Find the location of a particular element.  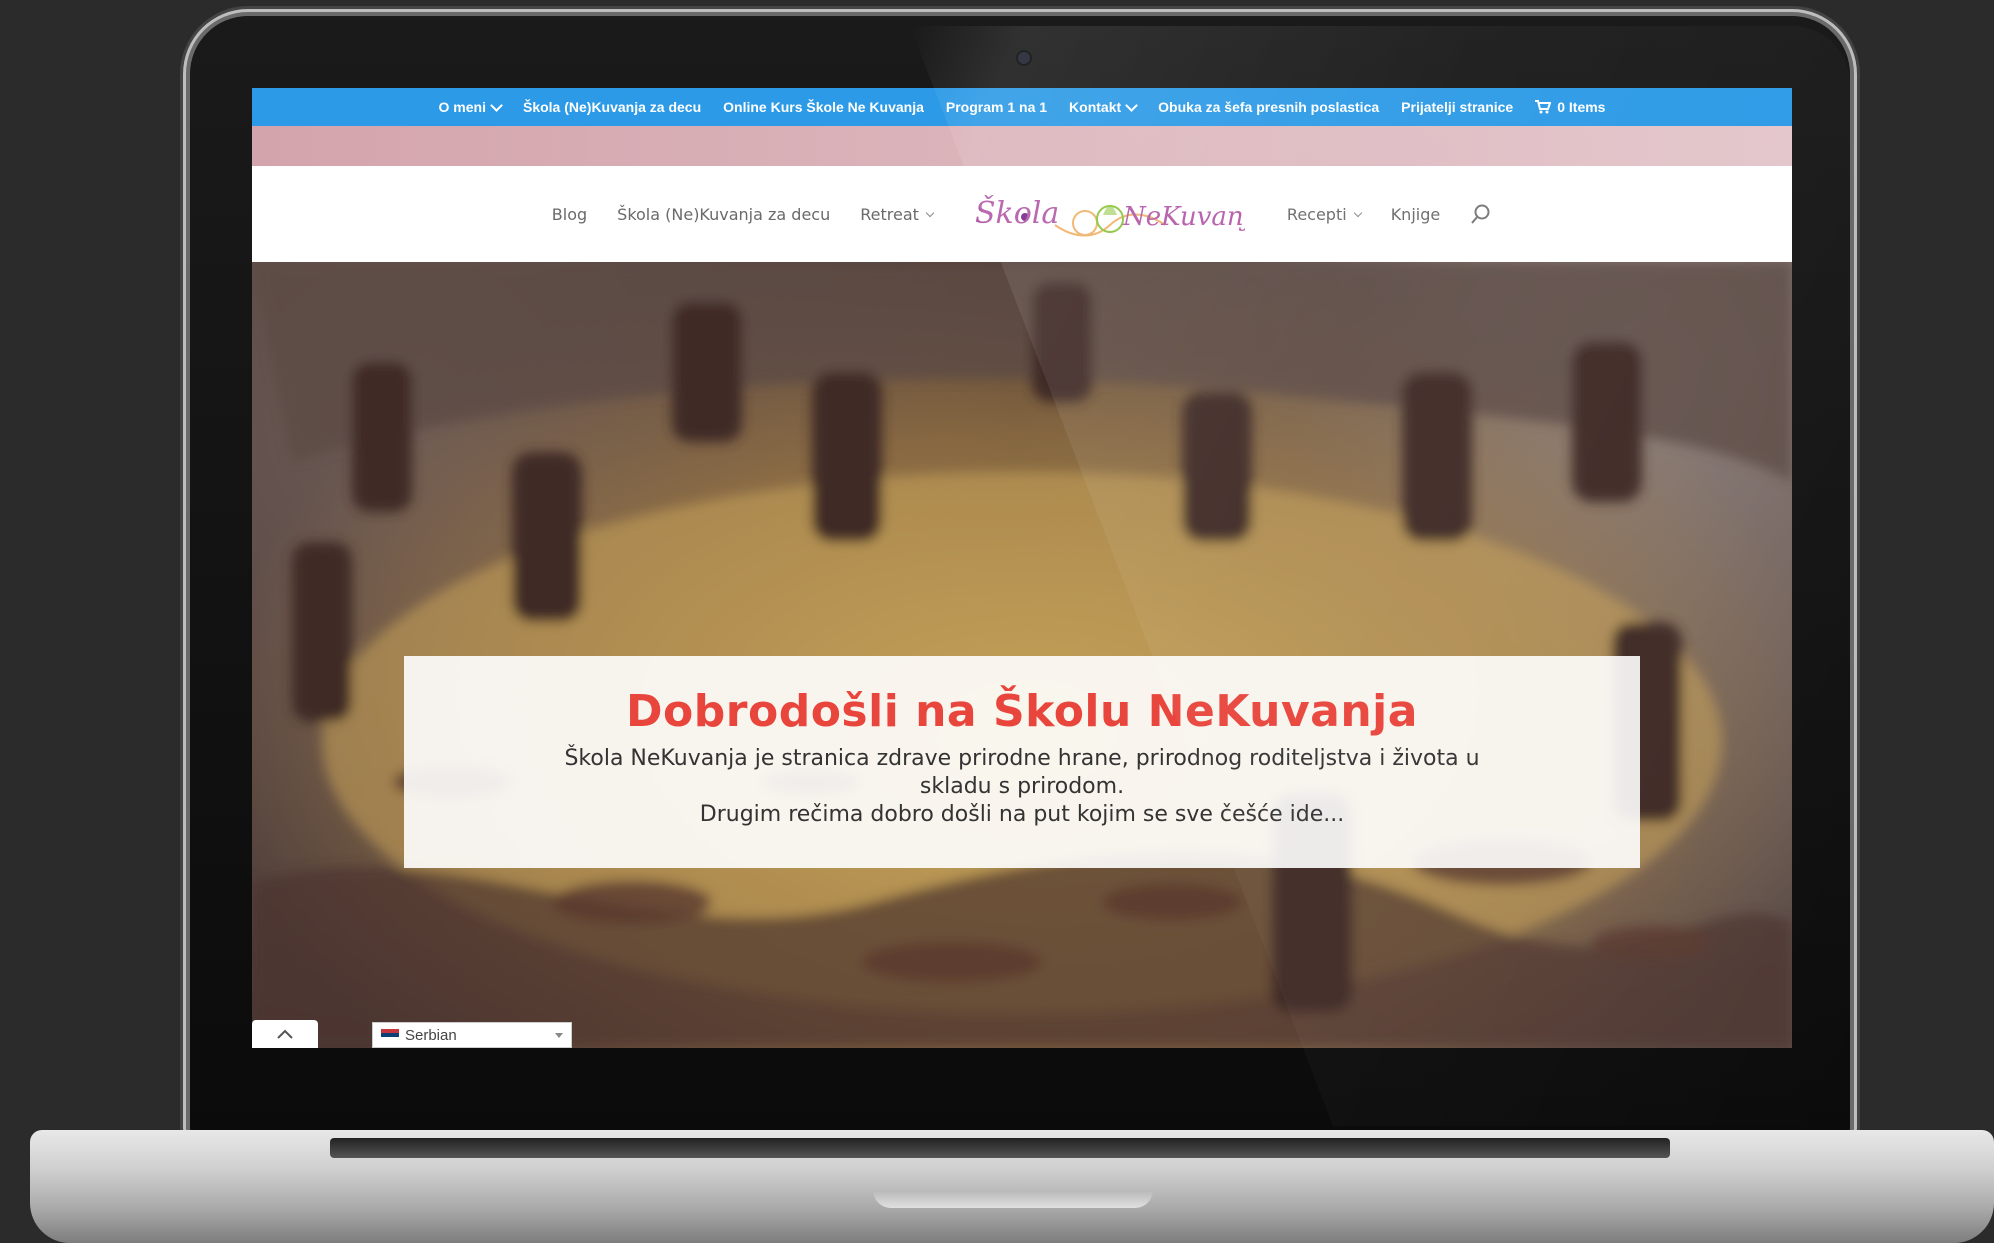

pink-band is located at coordinates (1022, 146).